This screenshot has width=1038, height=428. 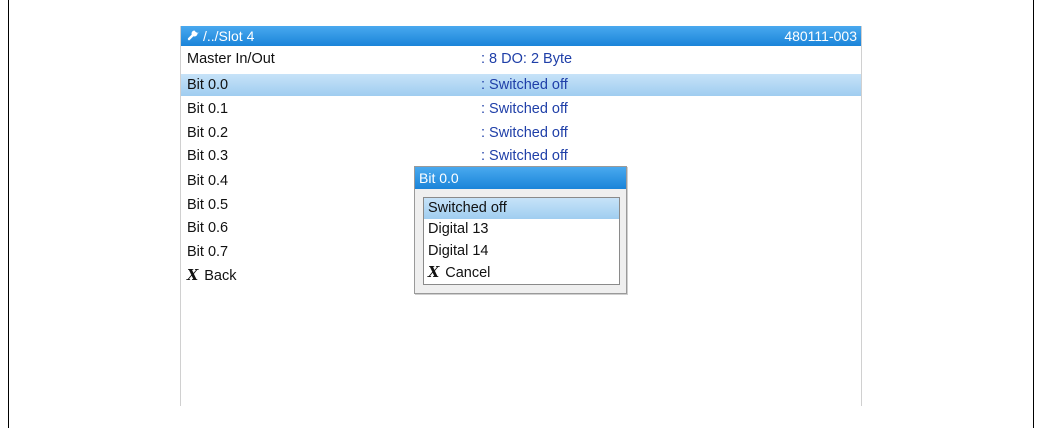 I want to click on list-item-master: Master In/Out : 8 DO: 2 Byte, so click(x=521, y=59).